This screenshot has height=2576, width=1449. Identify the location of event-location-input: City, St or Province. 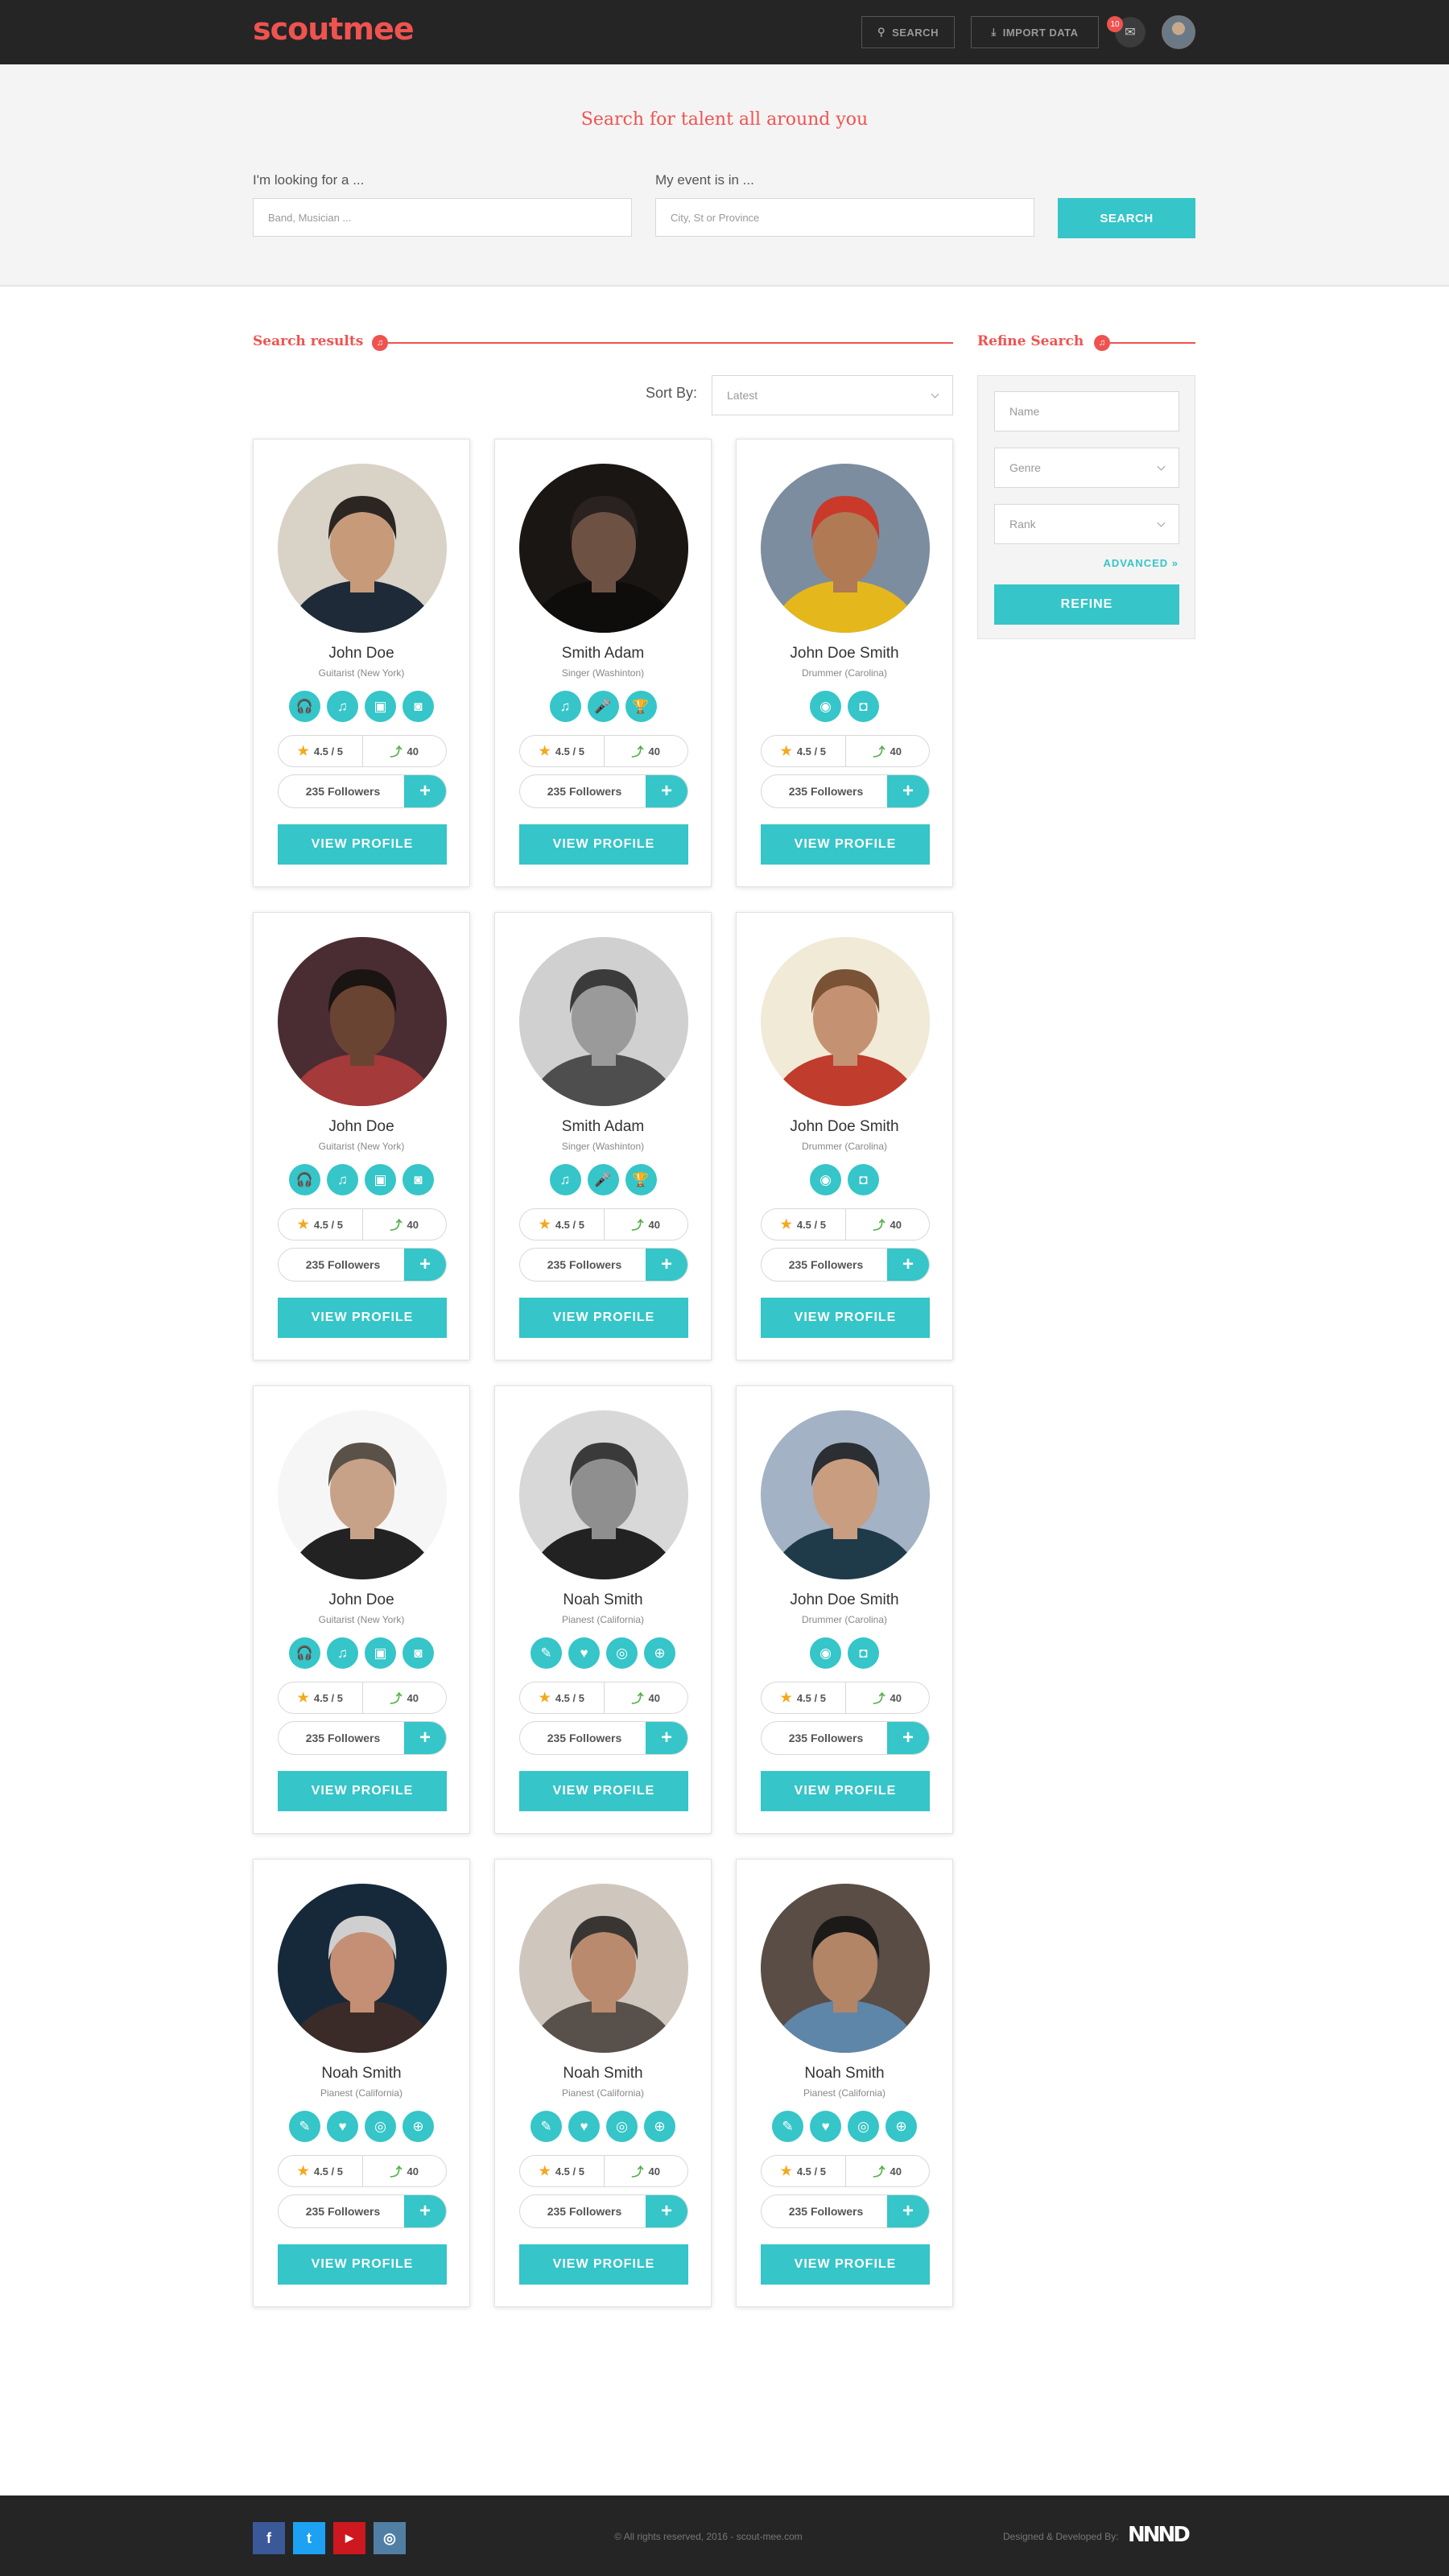
(844, 217).